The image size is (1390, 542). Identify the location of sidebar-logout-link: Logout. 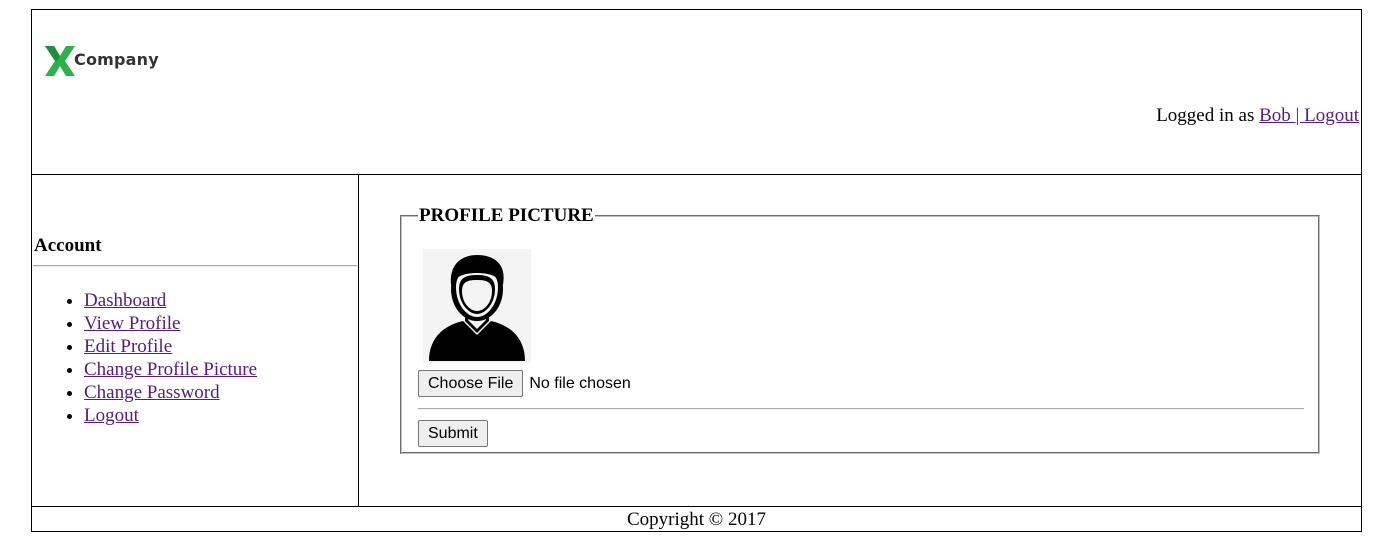
(111, 415).